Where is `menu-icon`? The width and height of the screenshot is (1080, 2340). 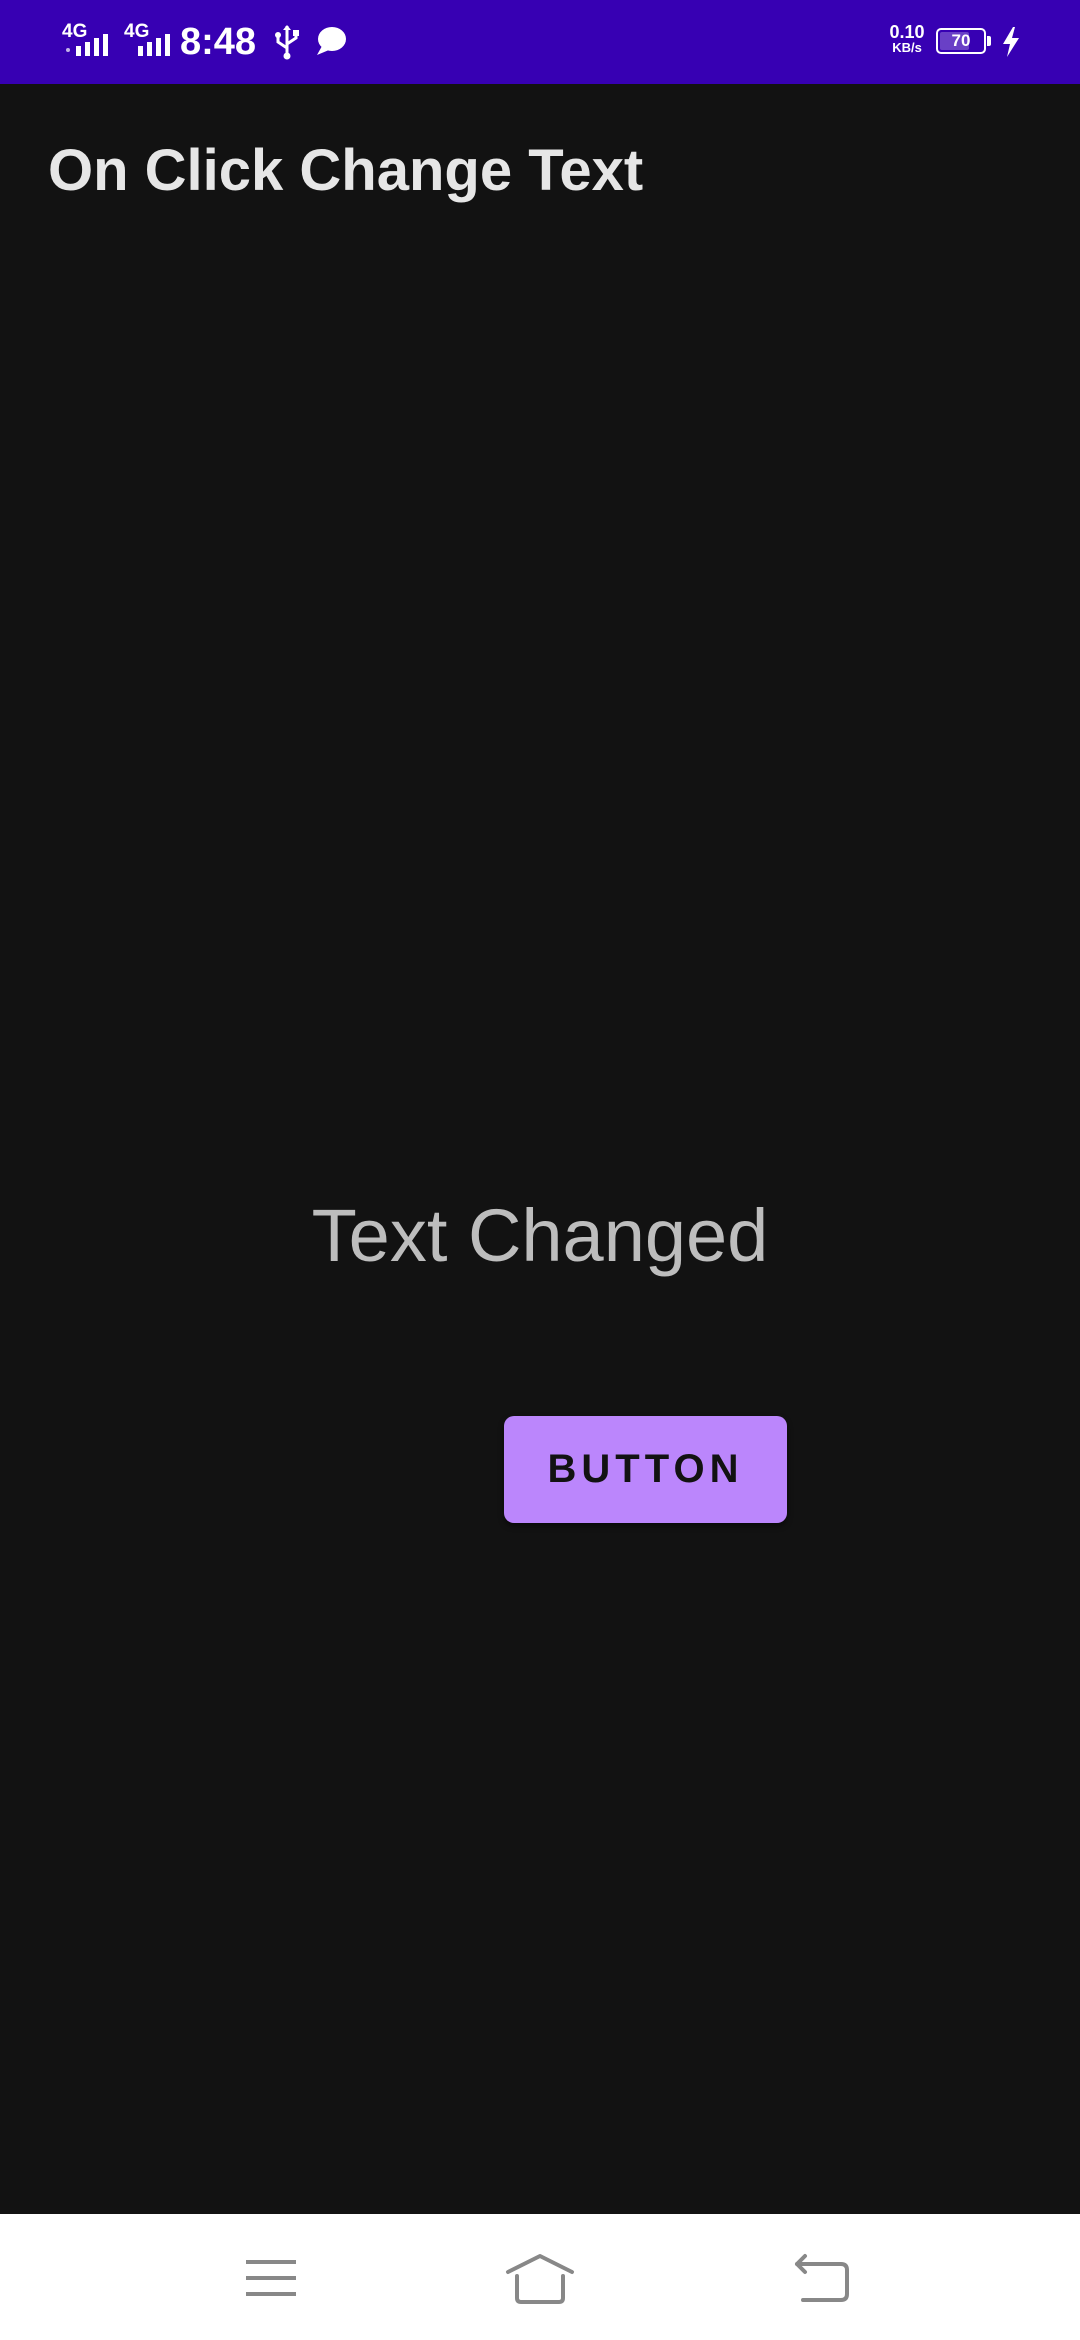
menu-icon is located at coordinates (271, 2278).